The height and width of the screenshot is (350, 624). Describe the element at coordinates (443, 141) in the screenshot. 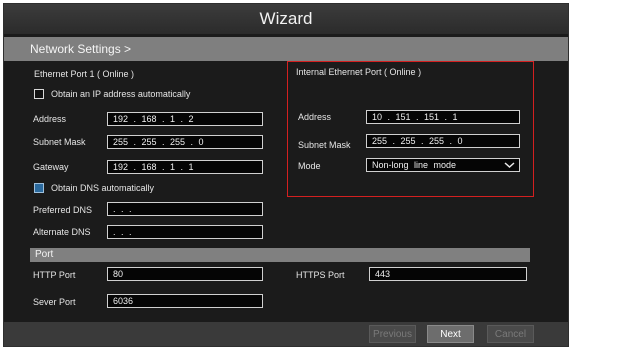

I see `internal-subnet-field: 255 . 255 . 255 . 0` at that location.